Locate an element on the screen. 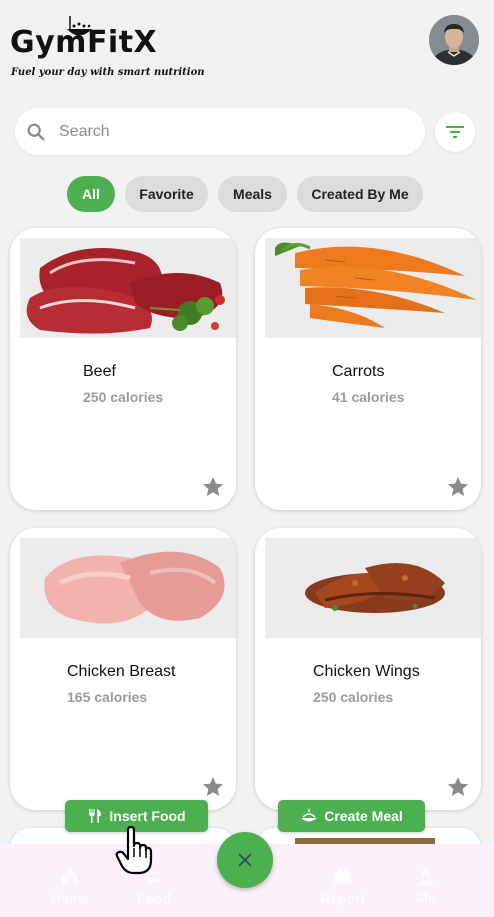 This screenshot has height=917, width=494. filter-chip-all: All is located at coordinates (91, 194).